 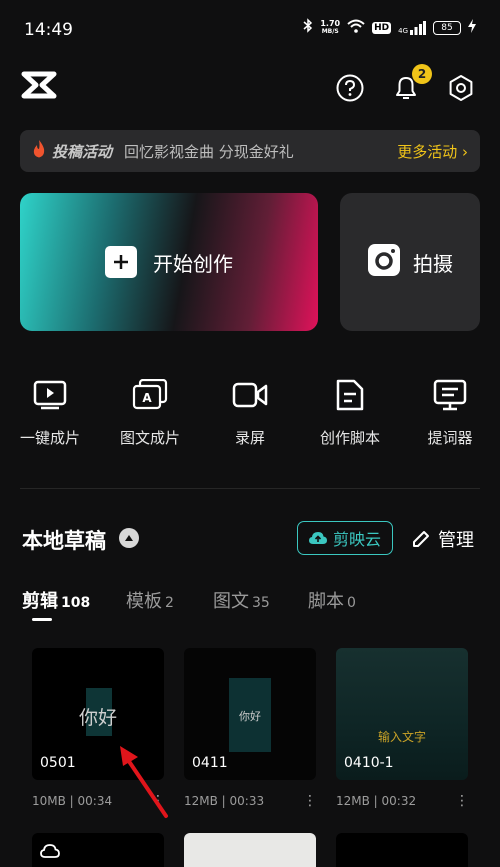 I want to click on tool-label: 图文成片, so click(x=149, y=438).